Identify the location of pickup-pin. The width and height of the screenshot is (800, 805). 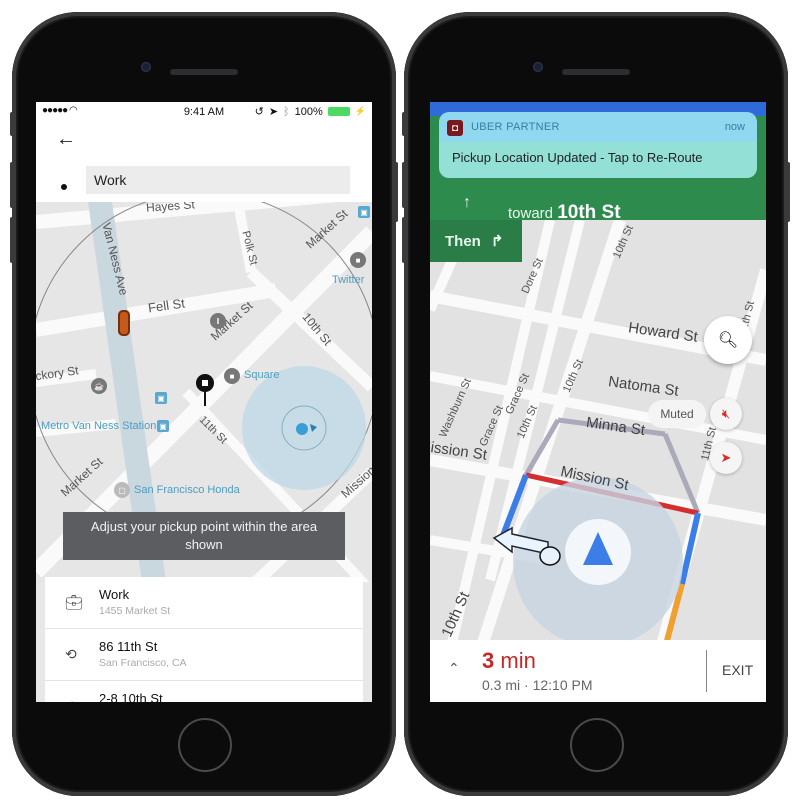
(205, 390).